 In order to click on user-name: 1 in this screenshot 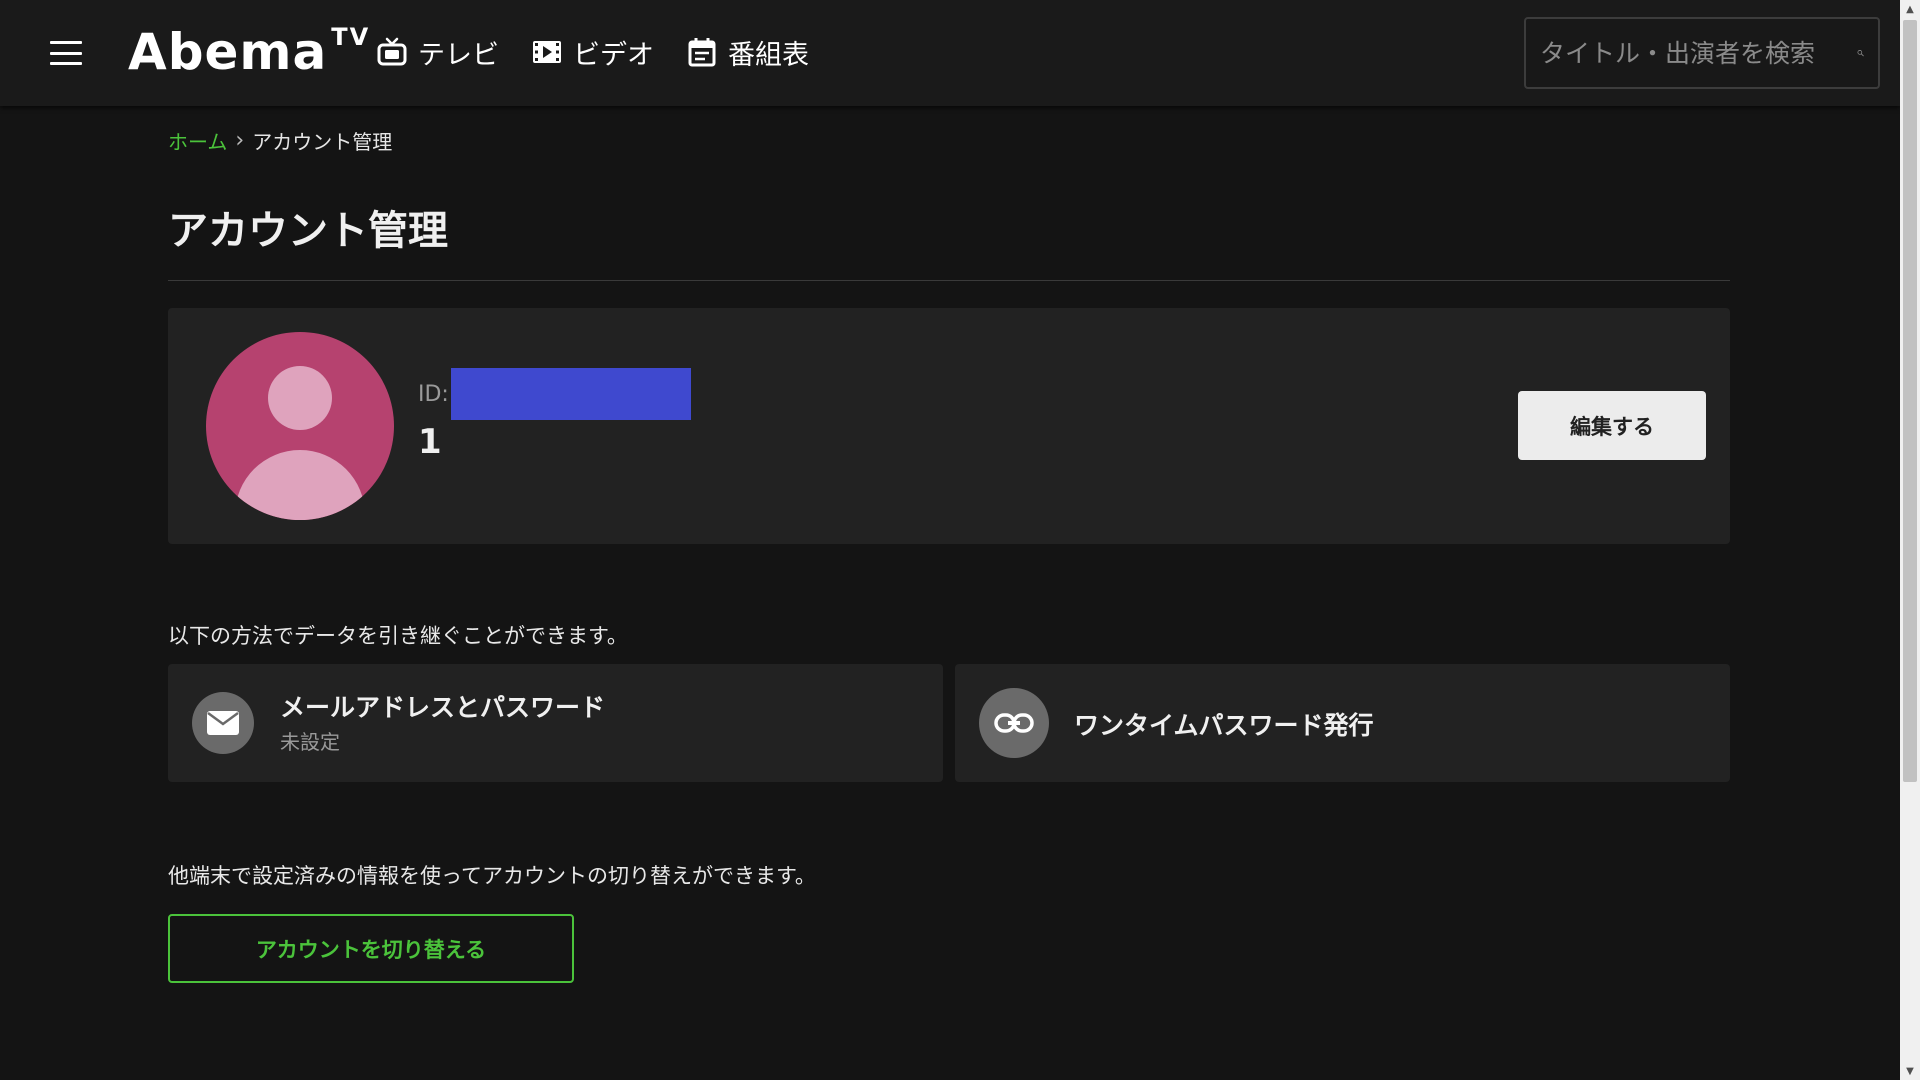, I will do `click(430, 442)`.